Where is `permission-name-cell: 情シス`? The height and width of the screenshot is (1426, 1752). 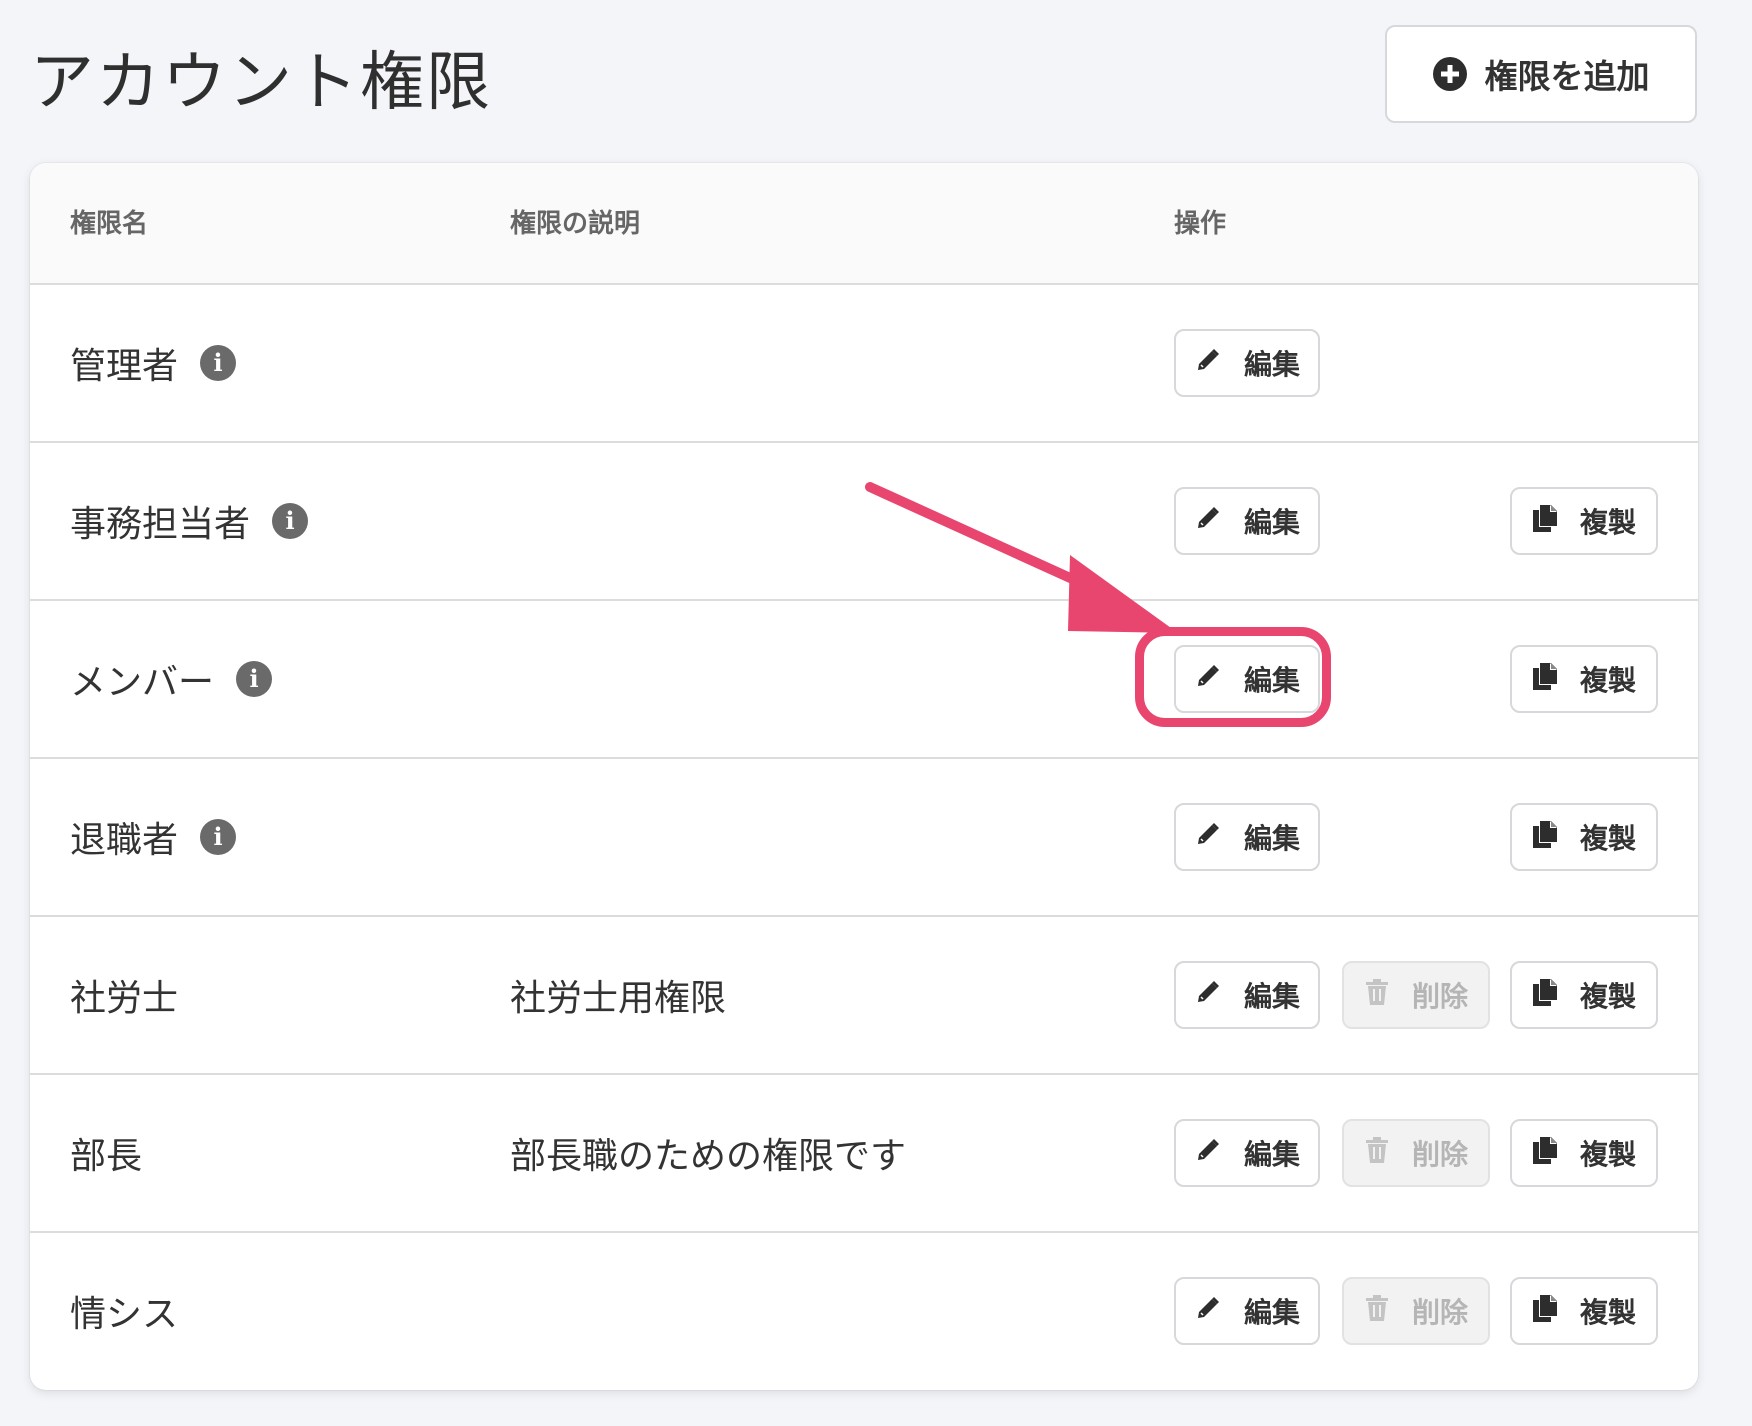
permission-name-cell: 情シス is located at coordinates (124, 1311).